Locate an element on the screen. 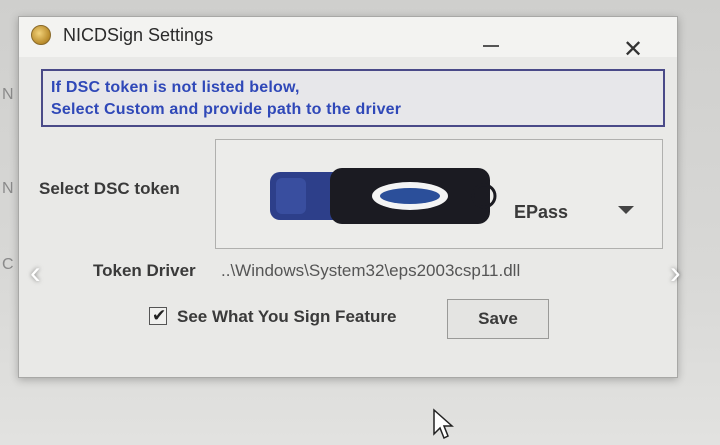 The width and height of the screenshot is (720, 445). select-token-label: Select DSC token is located at coordinates (109, 188).